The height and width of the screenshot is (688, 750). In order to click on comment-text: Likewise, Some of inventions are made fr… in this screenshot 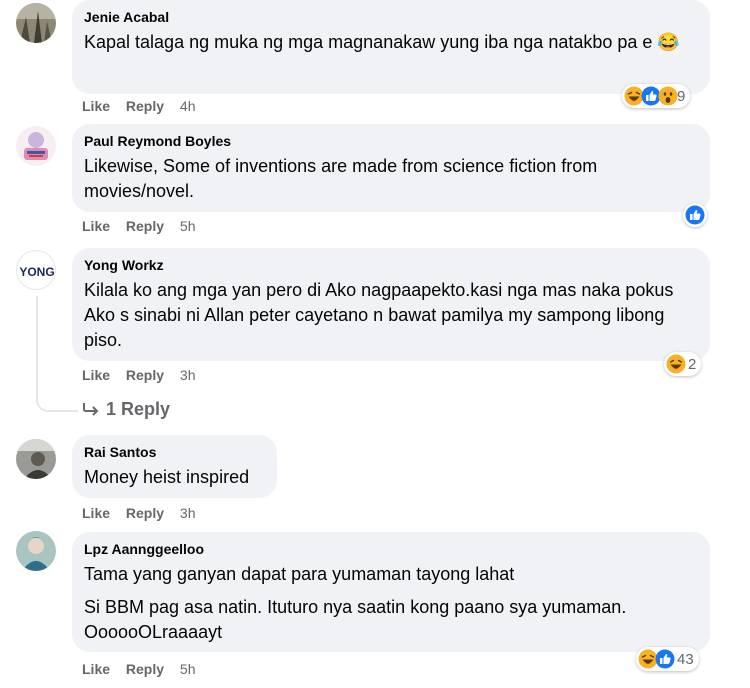, I will do `click(391, 179)`.